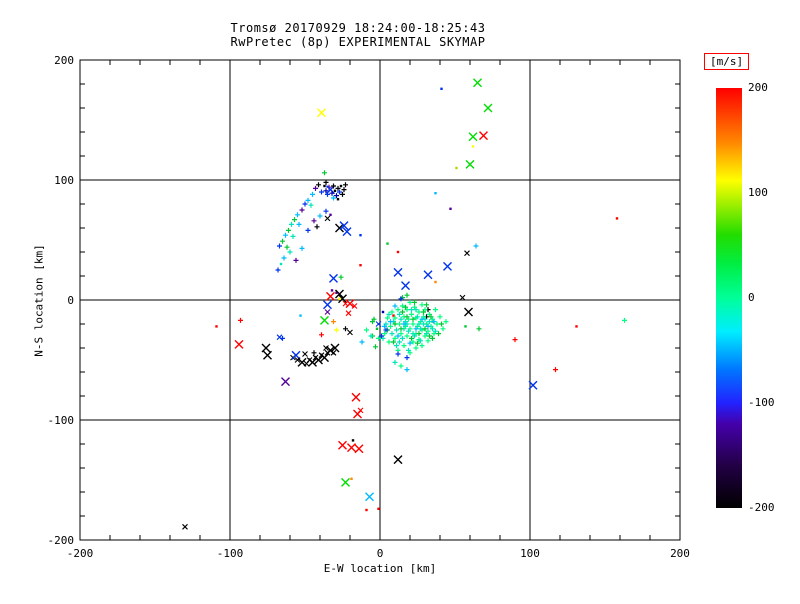 Image resolution: width=800 pixels, height=604 pixels. I want to click on x-axis-label: E-W location [km], so click(380, 568).